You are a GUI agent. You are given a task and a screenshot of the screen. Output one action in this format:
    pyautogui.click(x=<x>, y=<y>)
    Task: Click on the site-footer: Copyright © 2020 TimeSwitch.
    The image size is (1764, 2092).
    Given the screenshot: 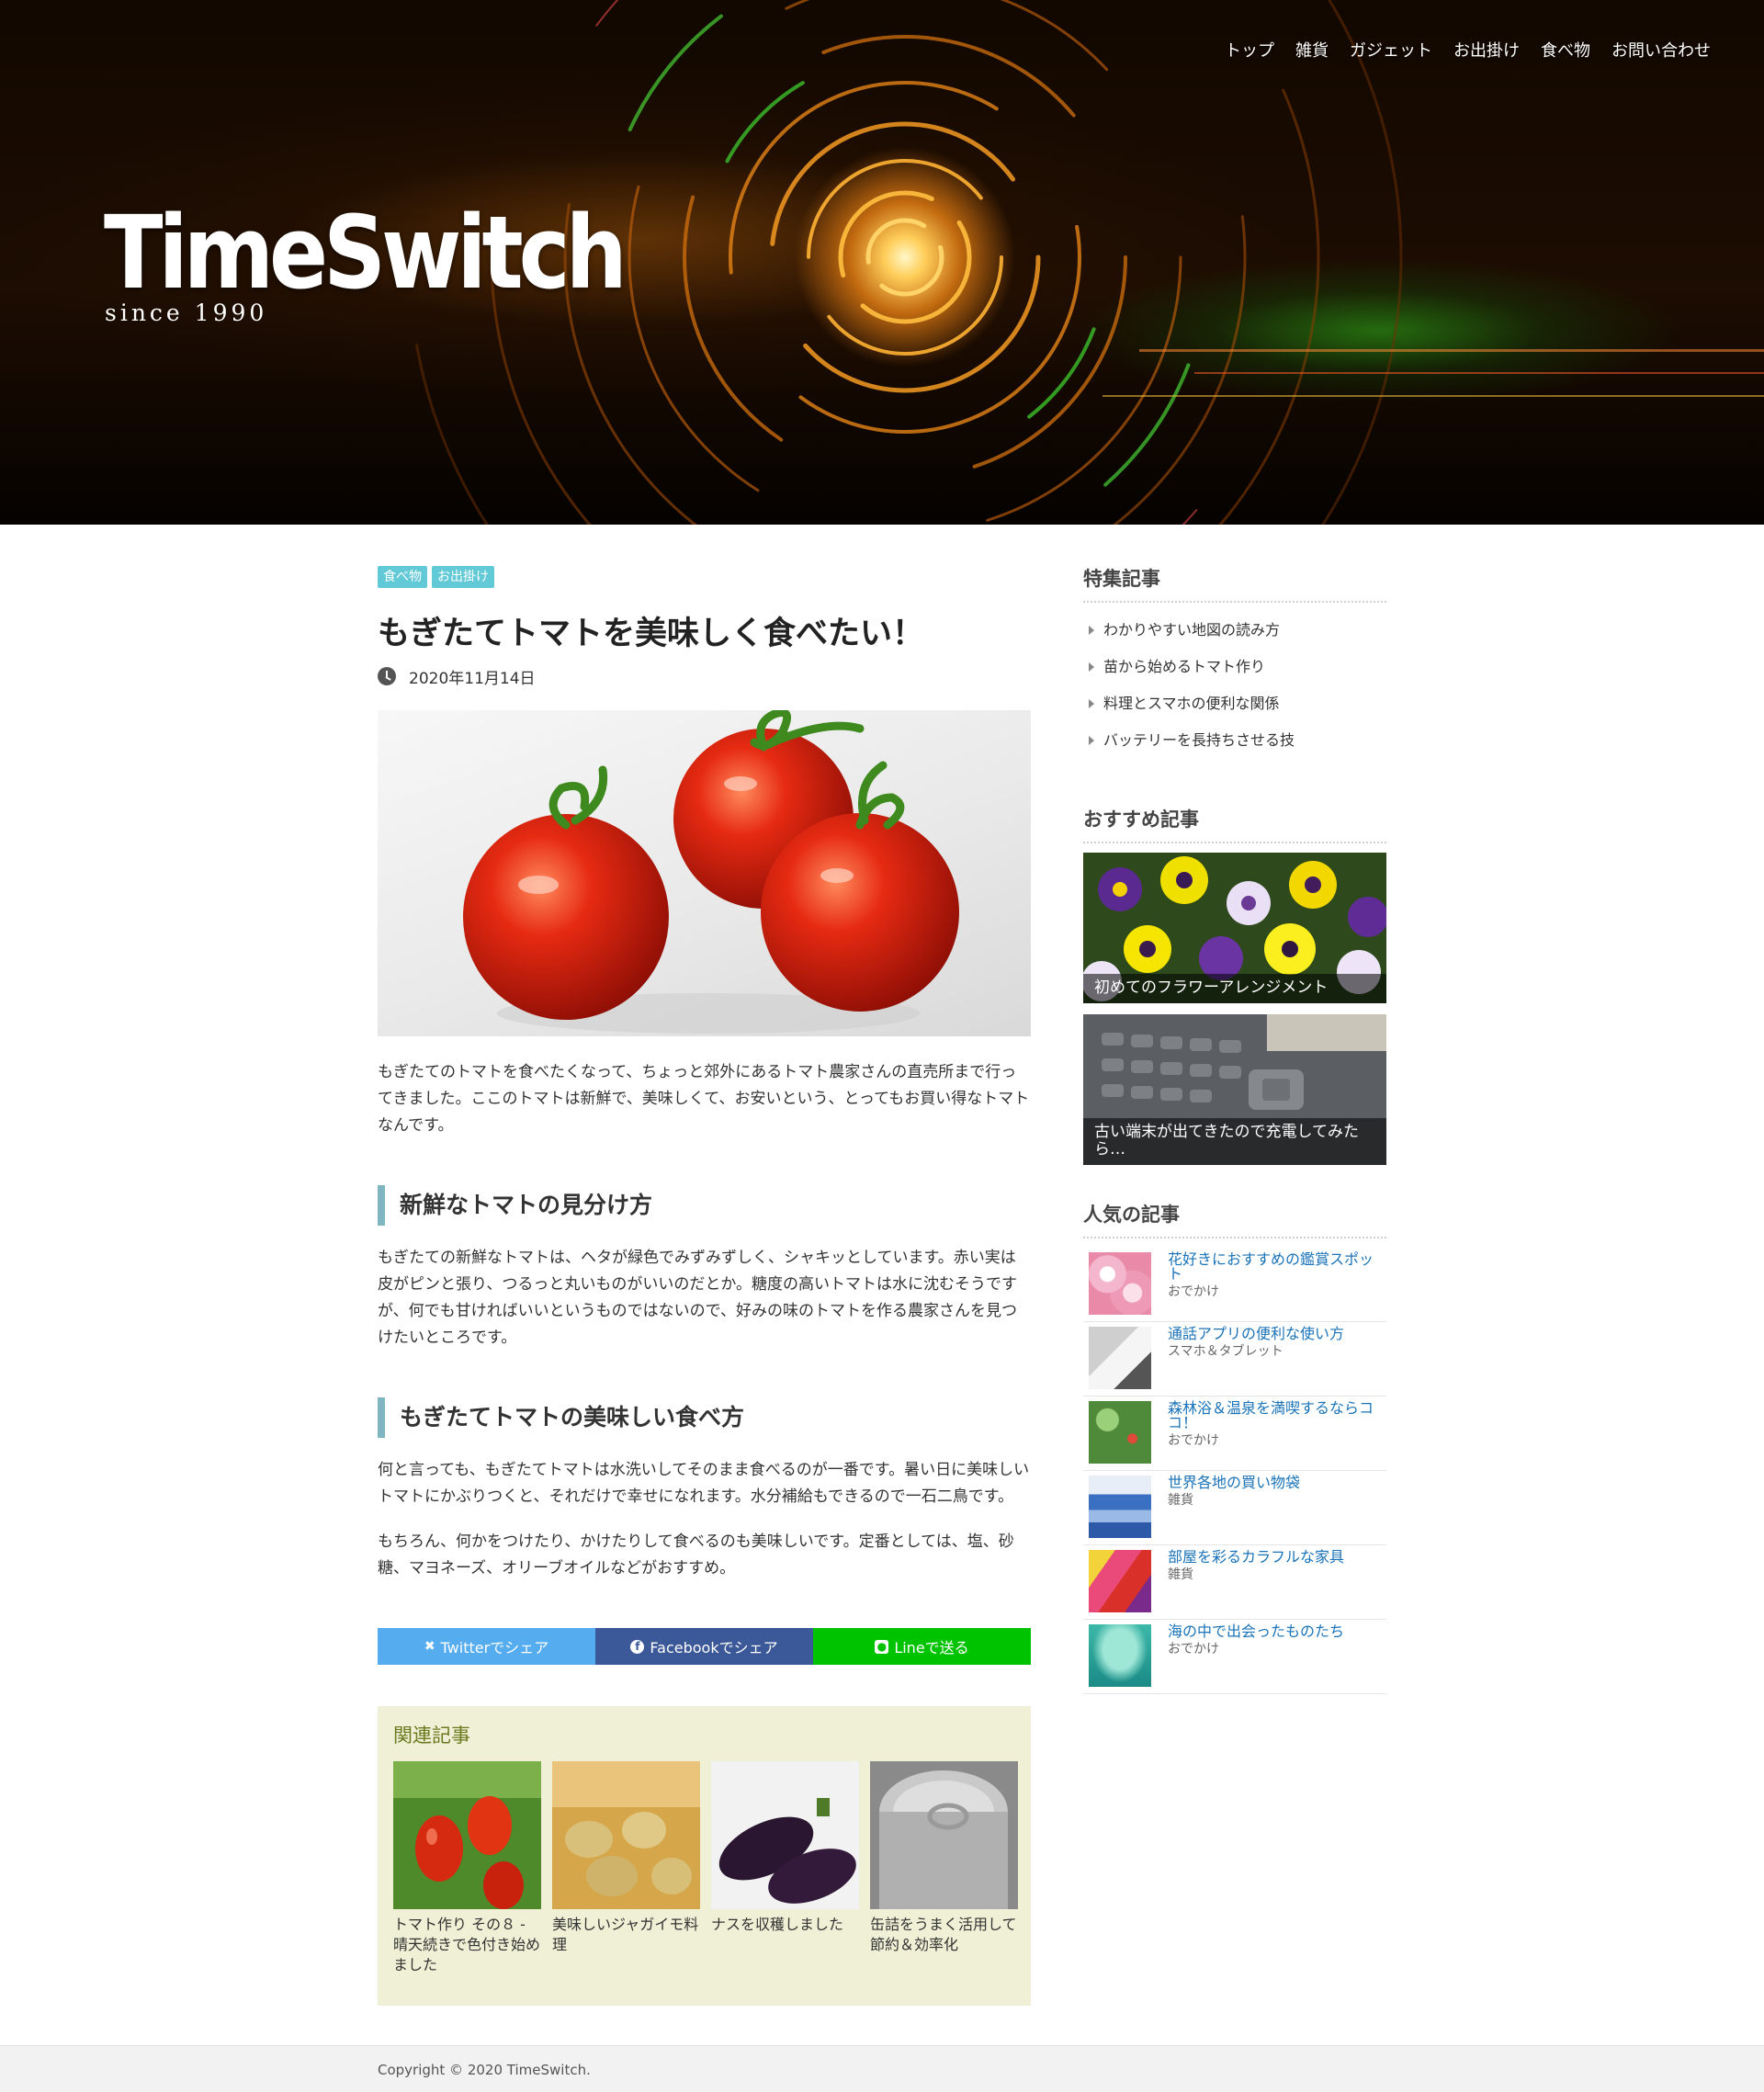 What is the action you would take?
    pyautogui.click(x=882, y=2069)
    